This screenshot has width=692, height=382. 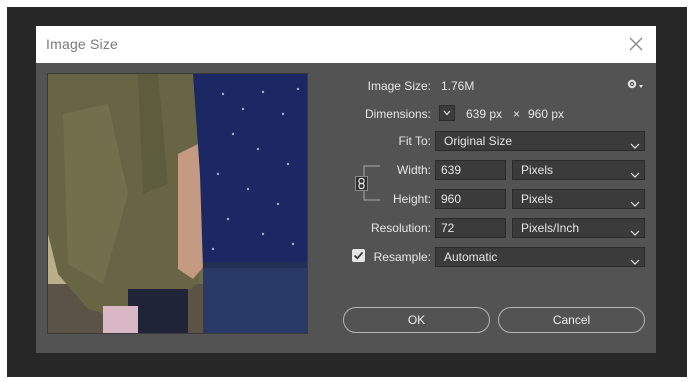 I want to click on dialog-titlebar: Image Size, so click(x=346, y=44).